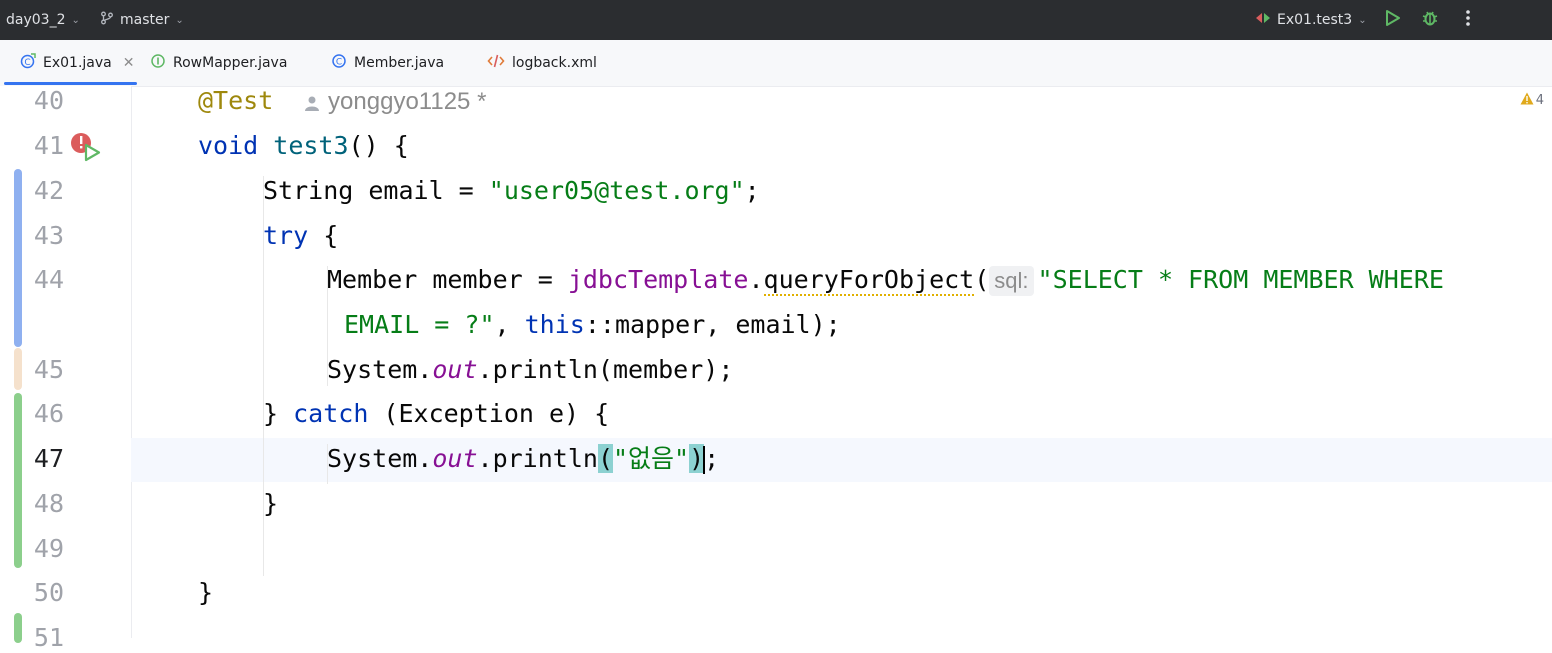 The height and width of the screenshot is (653, 1552). I want to click on tab-label: Ex01.java, so click(77, 63).